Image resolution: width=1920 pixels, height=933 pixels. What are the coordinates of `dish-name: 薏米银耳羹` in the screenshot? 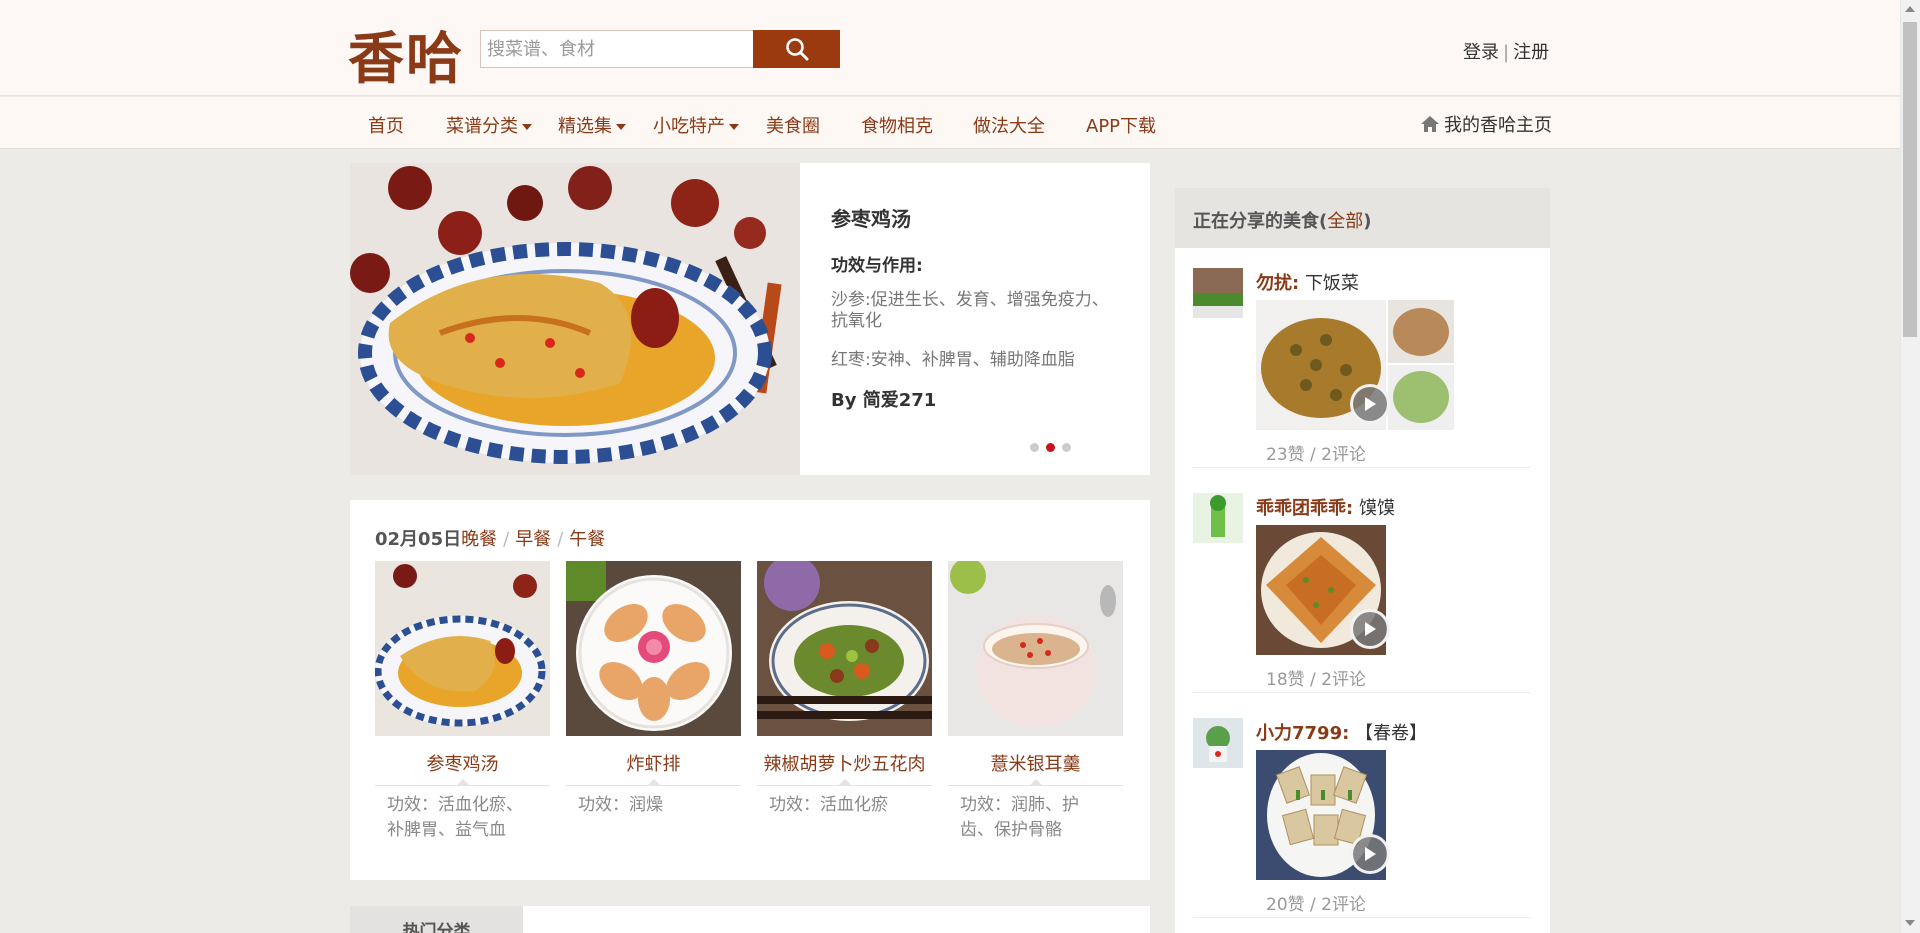 It's located at (1035, 768).